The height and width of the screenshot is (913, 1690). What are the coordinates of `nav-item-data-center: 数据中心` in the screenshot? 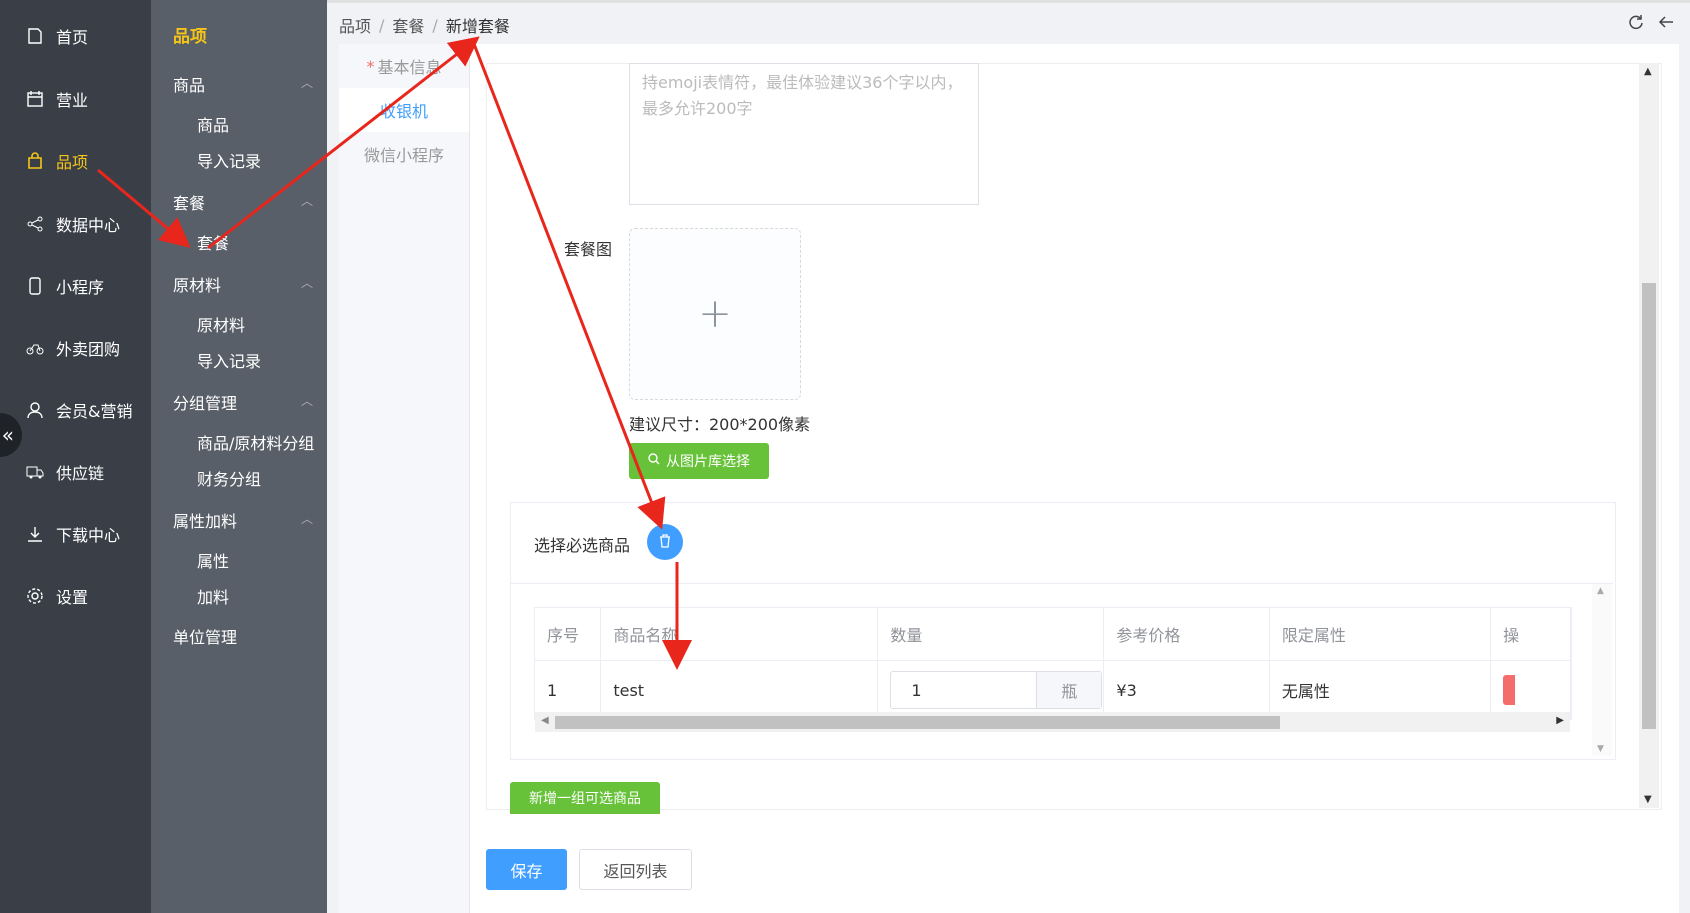 It's located at (75, 224).